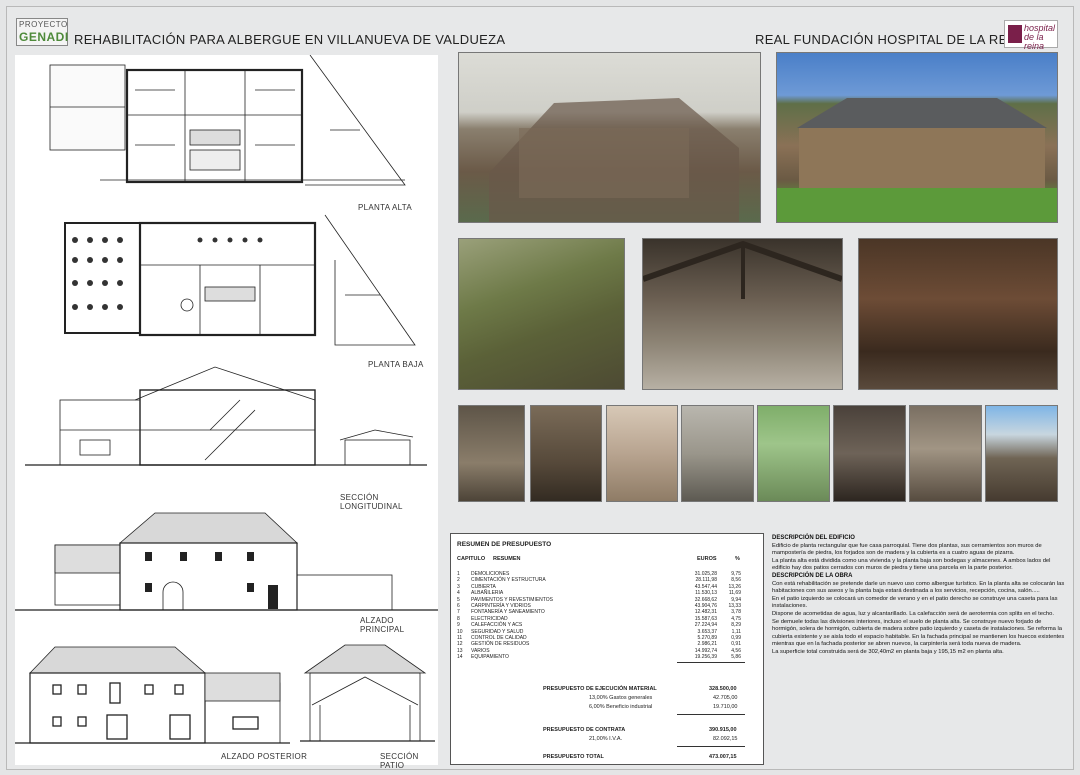  What do you see at coordinates (706, 593) in the screenshot?
I see `budget-cell-euros: 11.530,13` at bounding box center [706, 593].